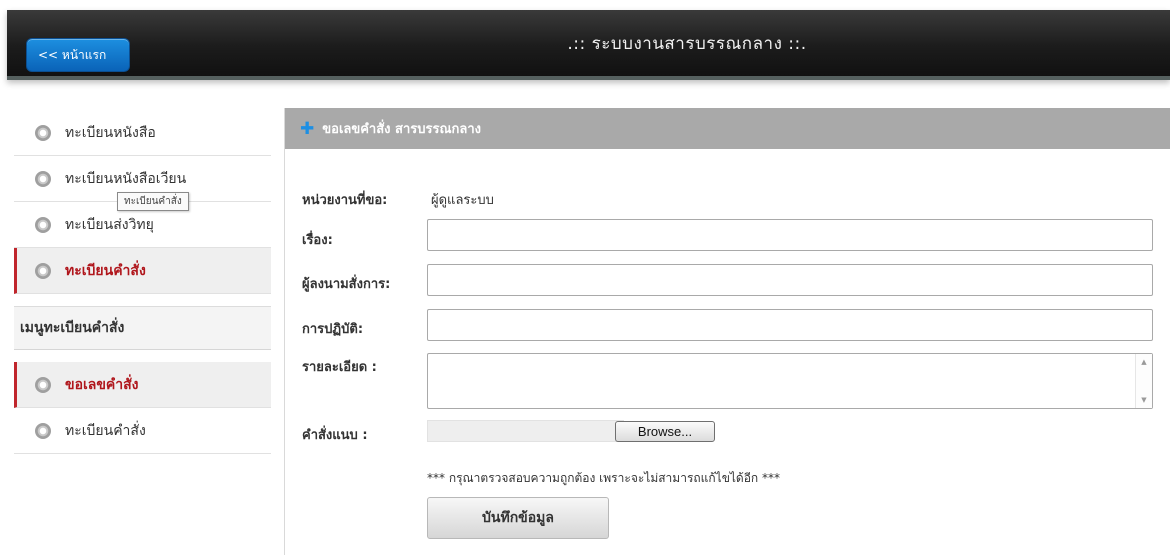  Describe the element at coordinates (790, 381) in the screenshot. I see `detail-textarea: ▲ ▼` at that location.